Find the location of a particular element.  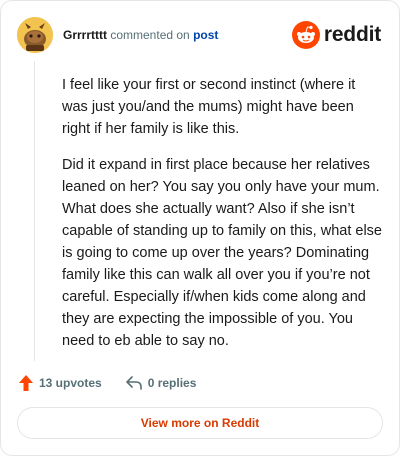

view-more-button: View more on Reddit is located at coordinates (200, 423).